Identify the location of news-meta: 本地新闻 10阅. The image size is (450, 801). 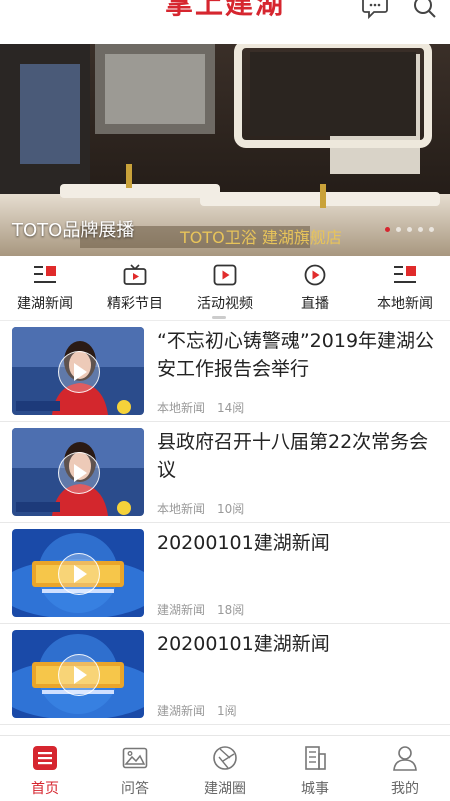
(200, 508).